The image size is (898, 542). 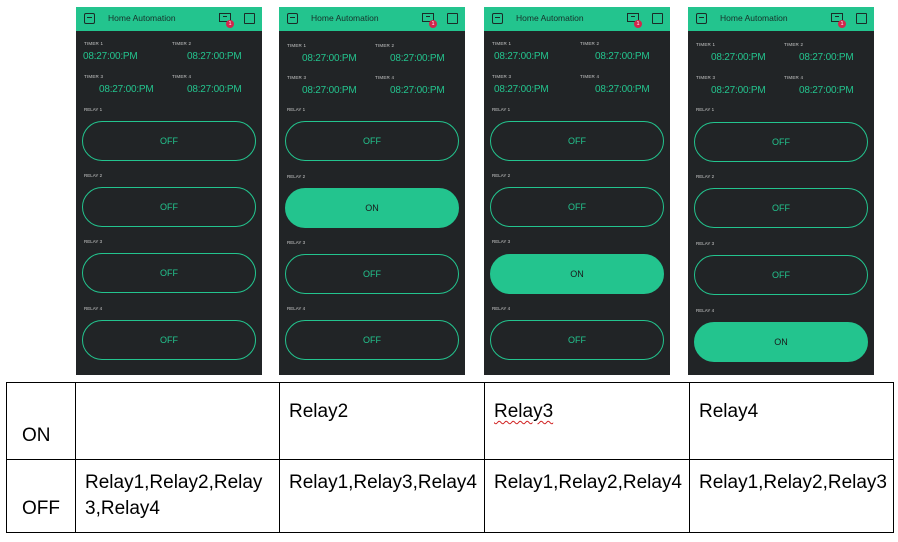 What do you see at coordinates (587, 421) in the screenshot?
I see `table-cell: Relay3` at bounding box center [587, 421].